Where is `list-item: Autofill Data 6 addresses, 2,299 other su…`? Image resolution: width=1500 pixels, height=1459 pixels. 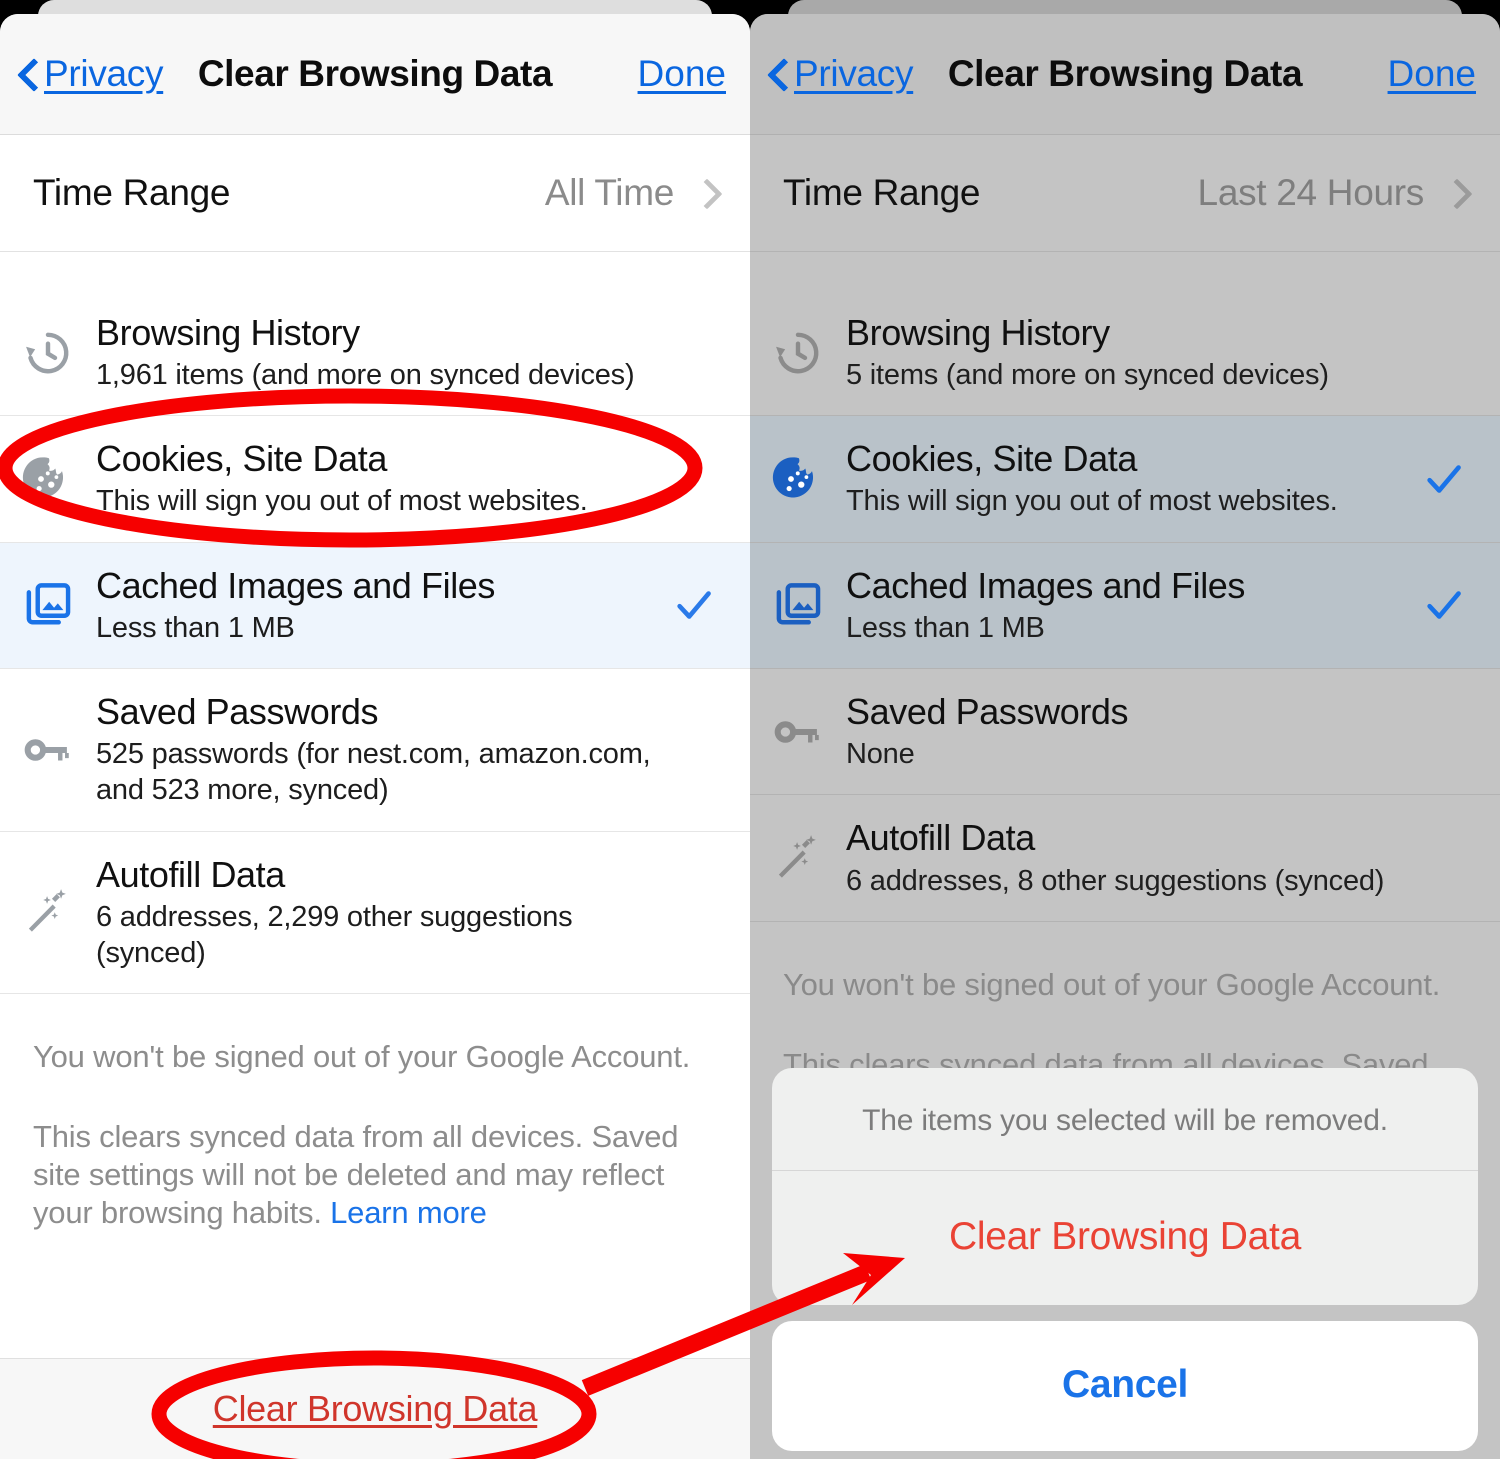
list-item: Autofill Data 6 addresses, 2,299 other su… is located at coordinates (375, 913).